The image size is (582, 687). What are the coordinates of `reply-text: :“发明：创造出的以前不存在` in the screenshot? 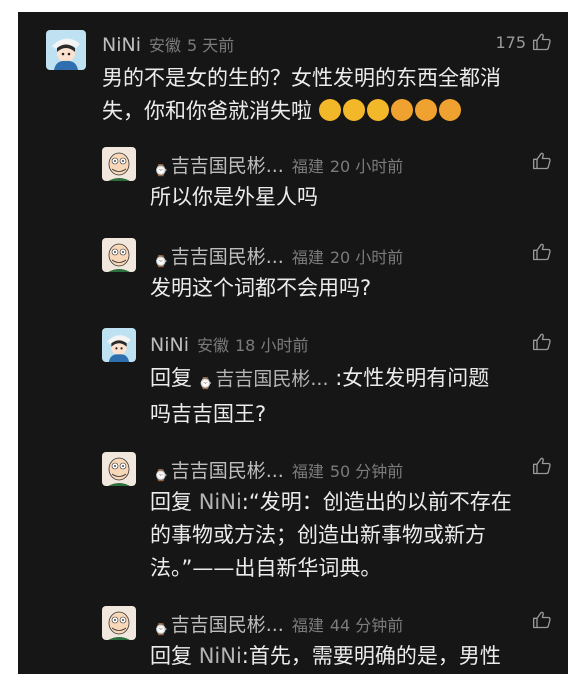 It's located at (376, 502).